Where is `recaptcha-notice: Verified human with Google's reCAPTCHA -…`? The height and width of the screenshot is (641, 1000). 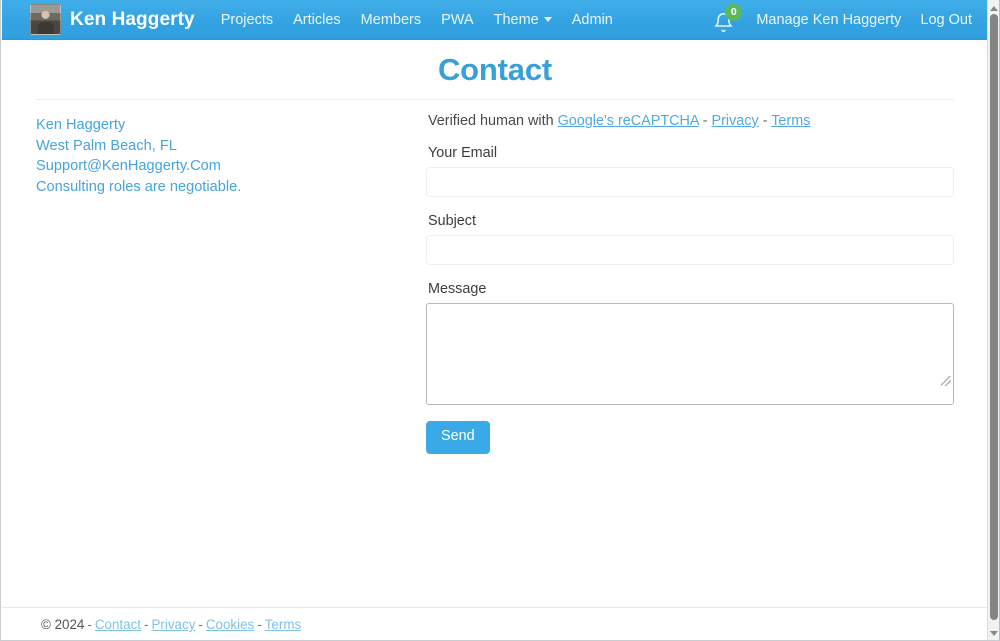
recaptcha-notice: Verified human with Google's reCAPTCHA -… is located at coordinates (691, 121).